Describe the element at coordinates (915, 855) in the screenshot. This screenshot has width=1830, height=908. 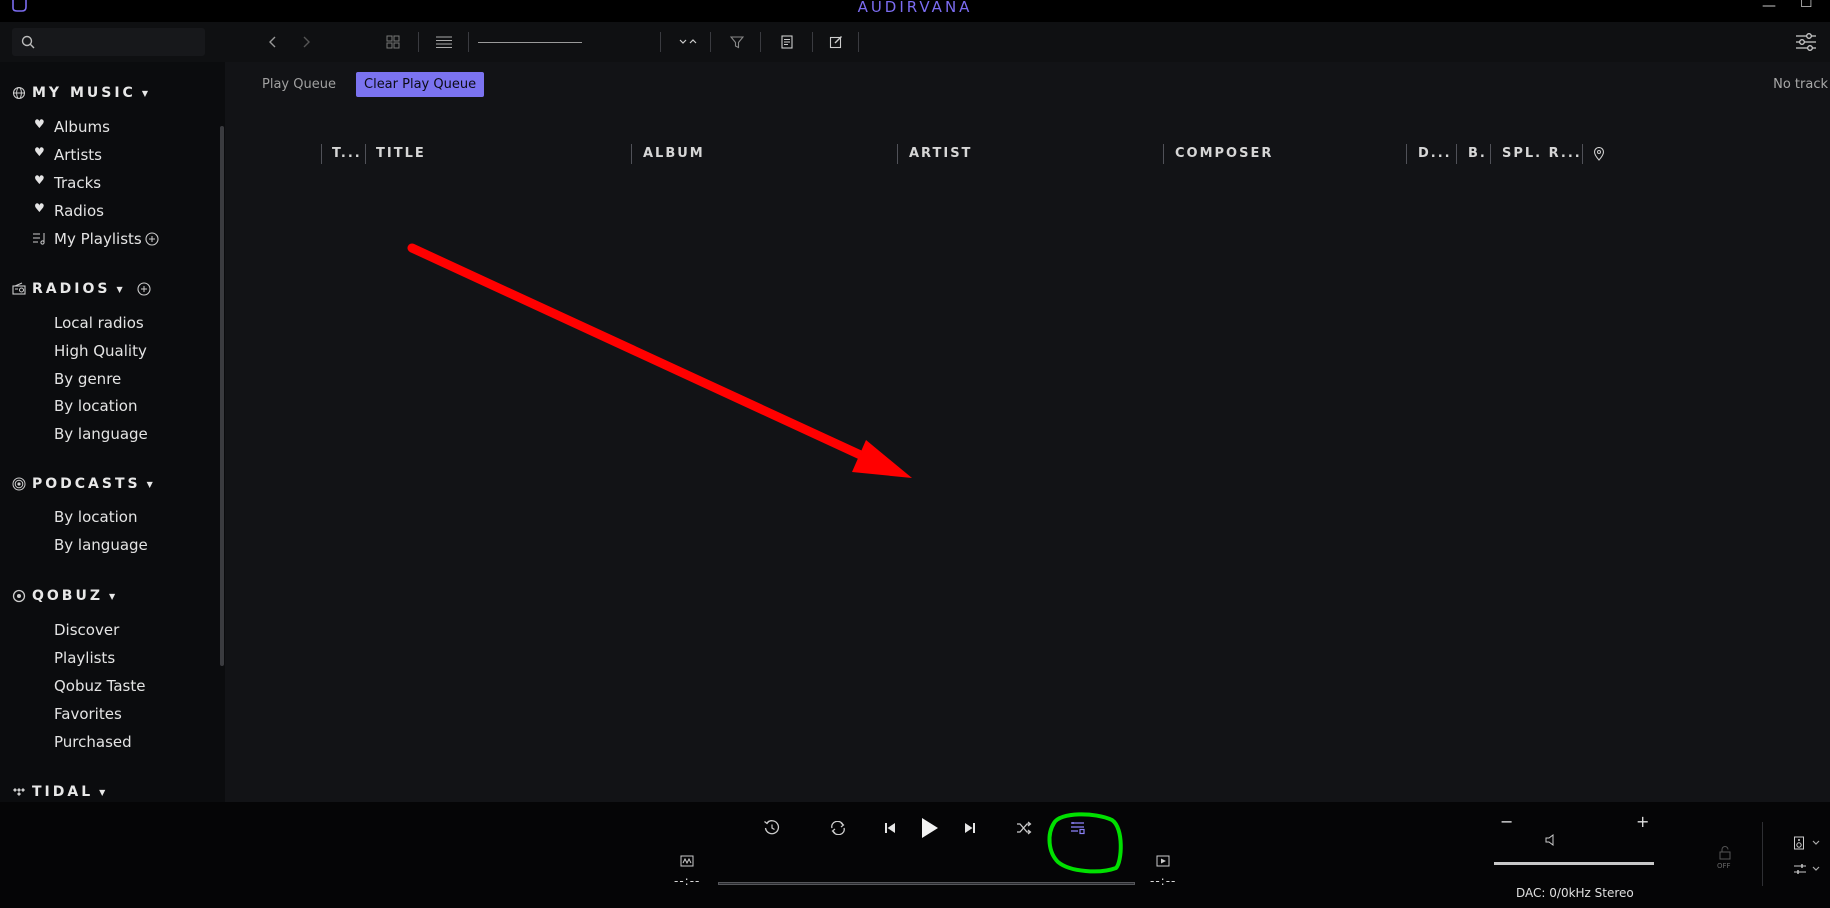
I see `player-bar: --:-- --:-- − + DAC: 0/0kHz Stereo OFF` at that location.